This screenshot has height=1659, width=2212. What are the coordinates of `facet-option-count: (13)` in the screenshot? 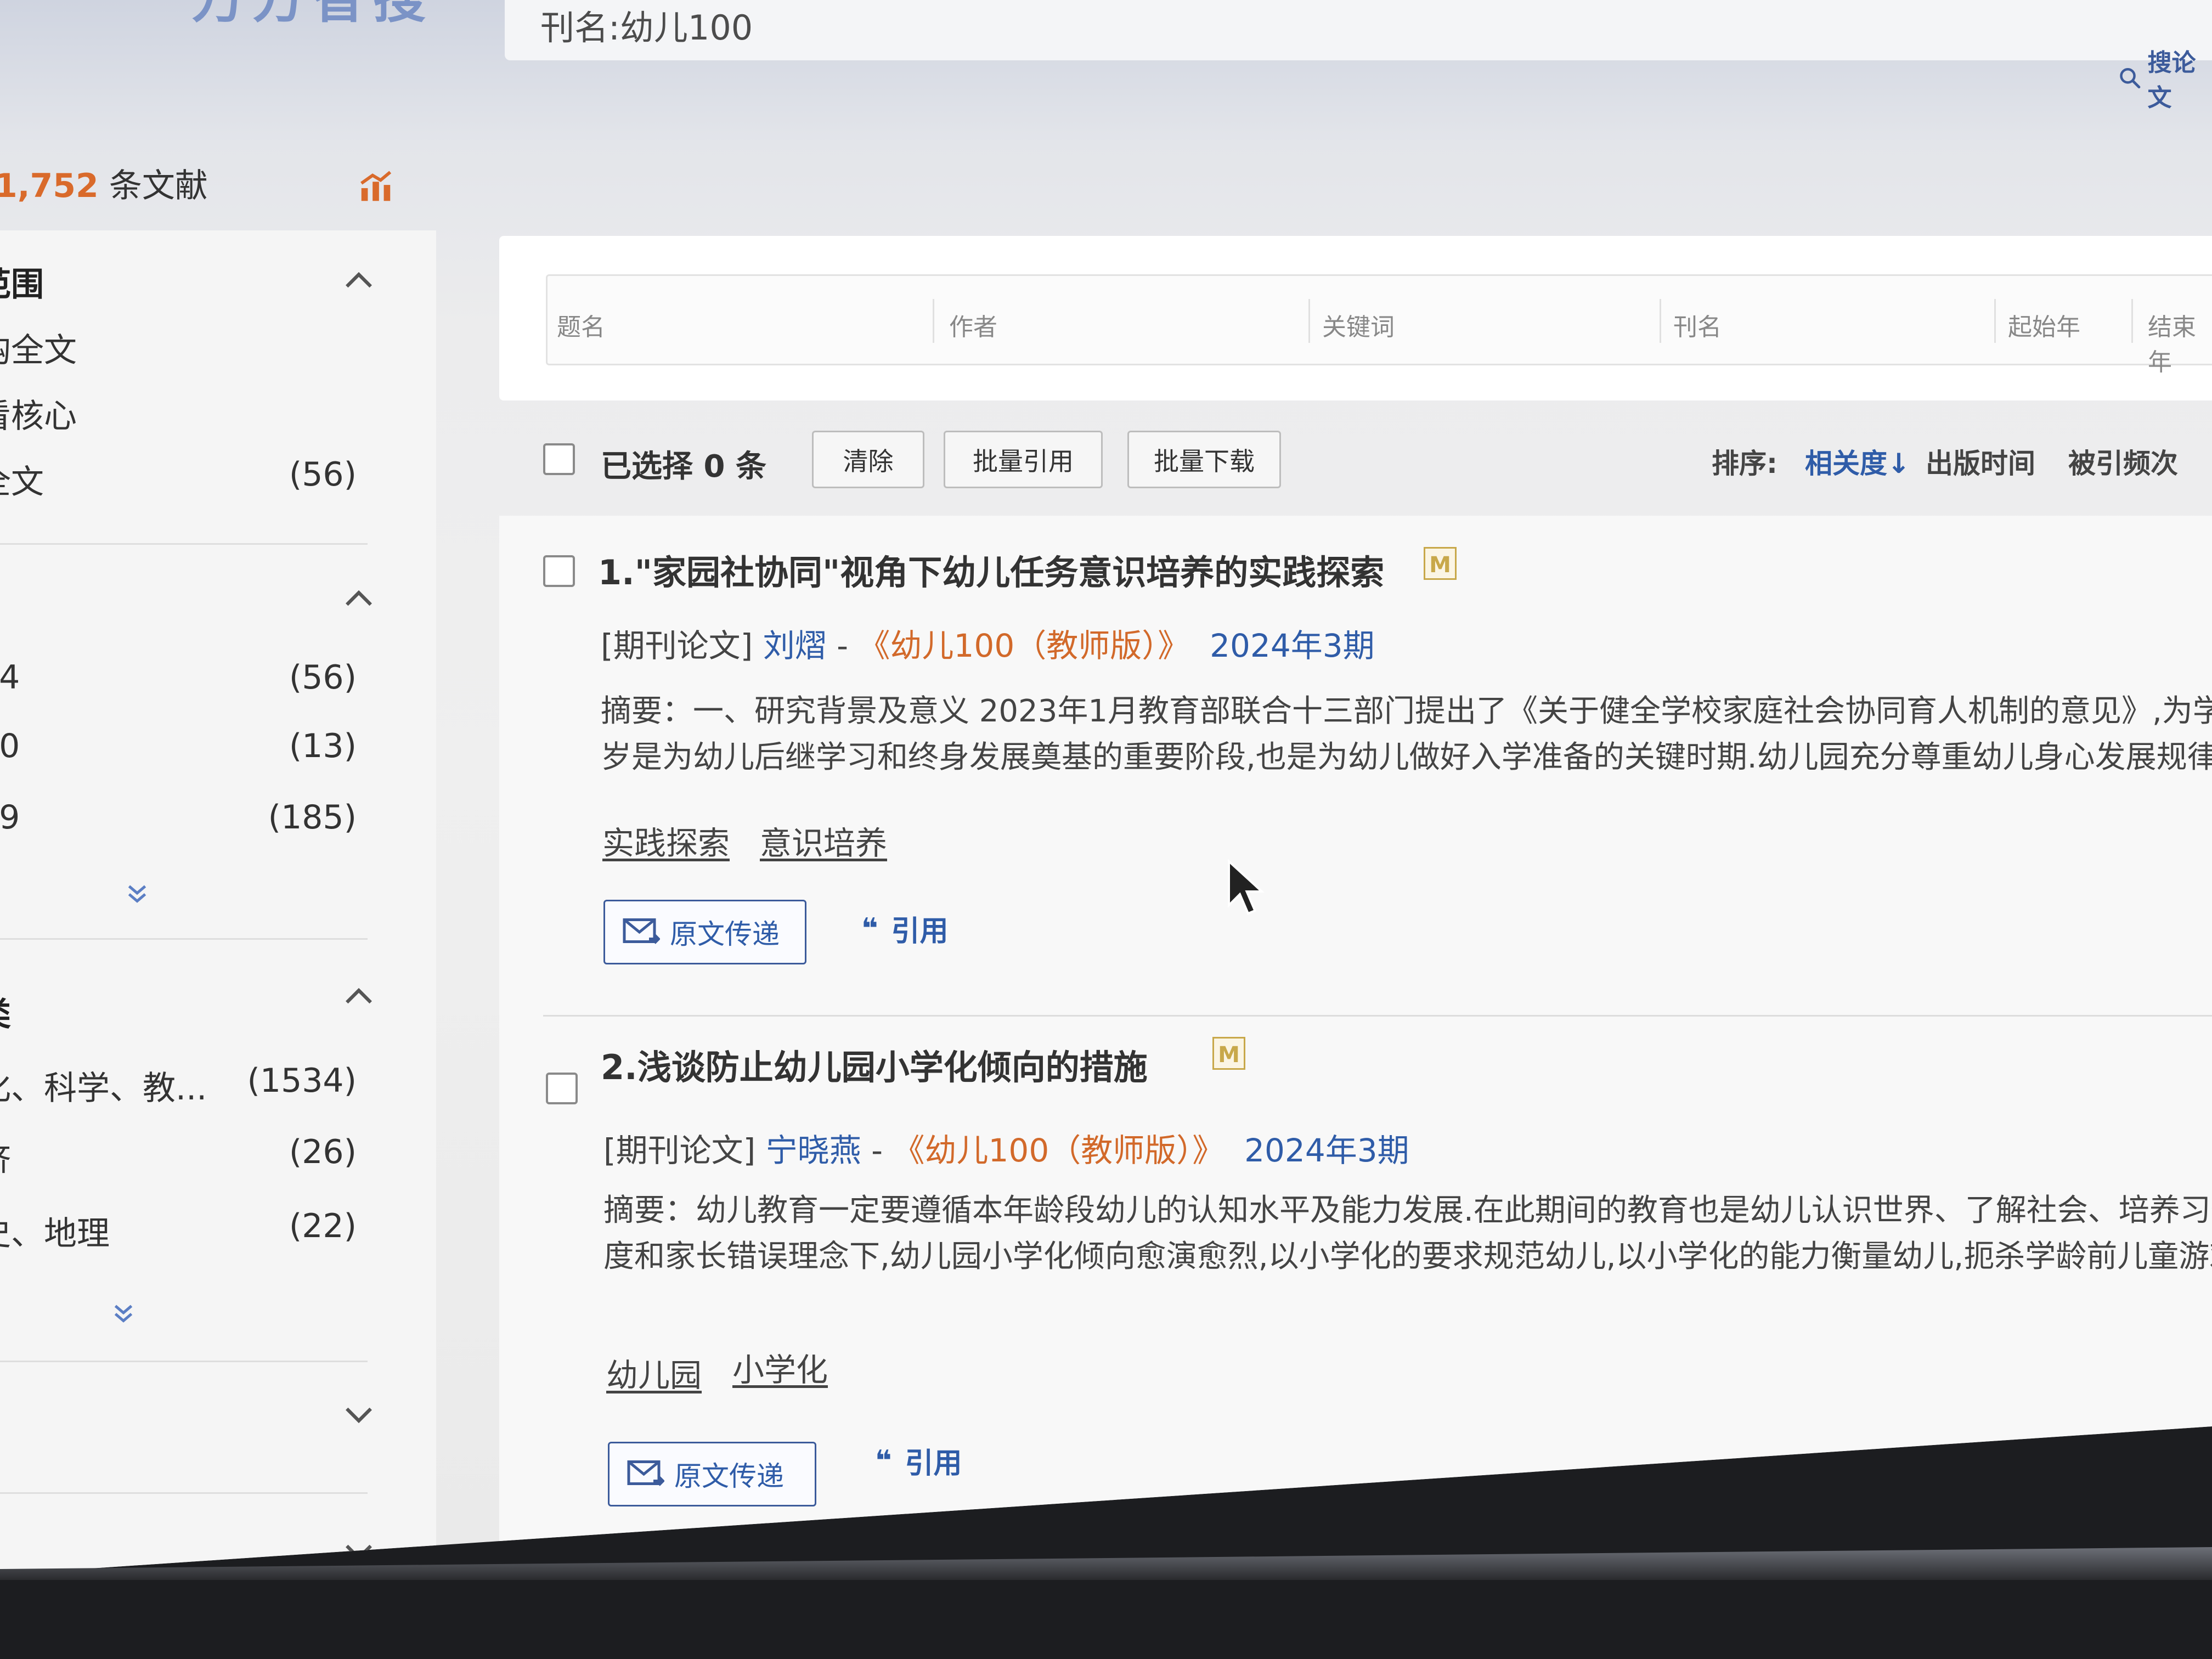 It's located at (323, 746).